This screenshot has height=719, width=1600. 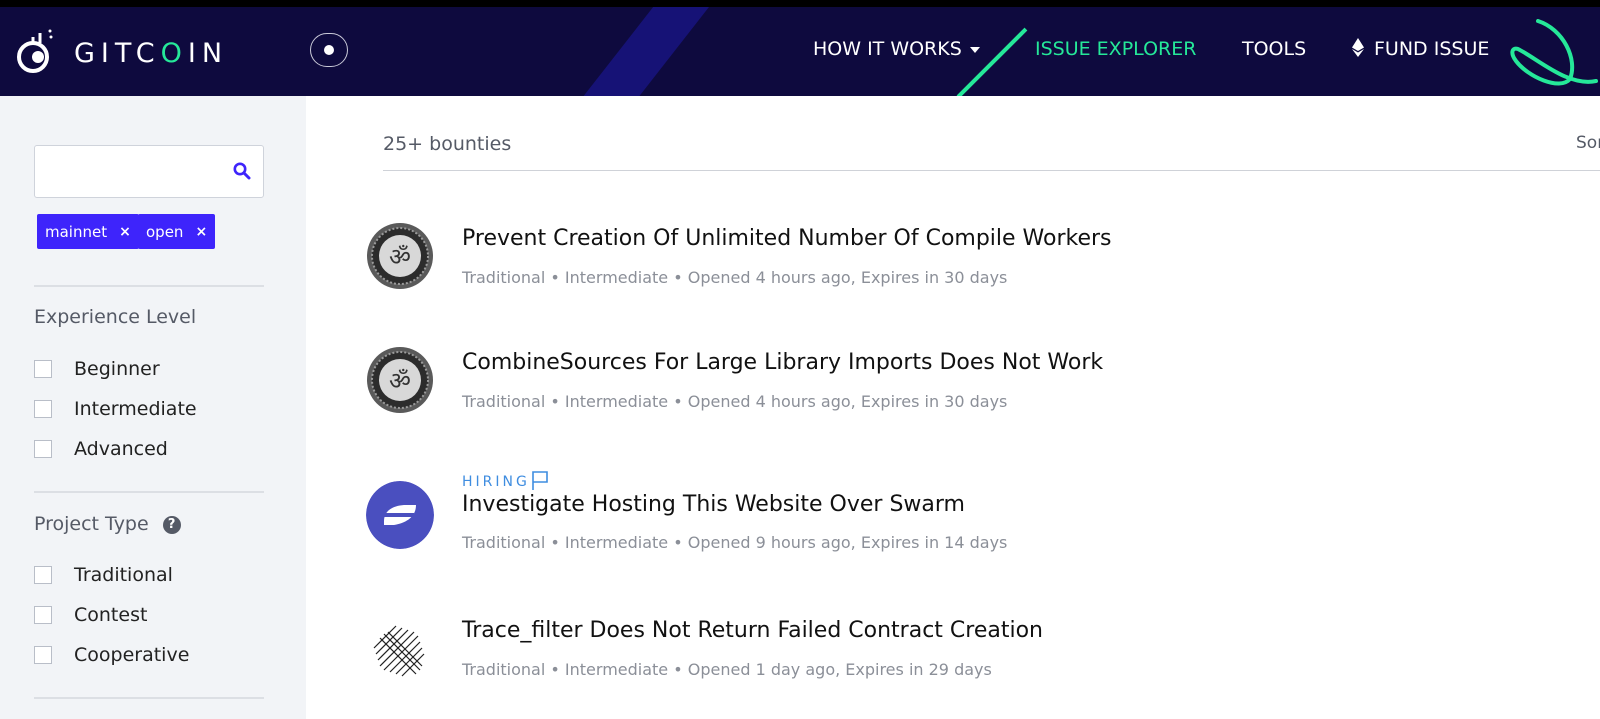 I want to click on chip-label: open, so click(x=165, y=231).